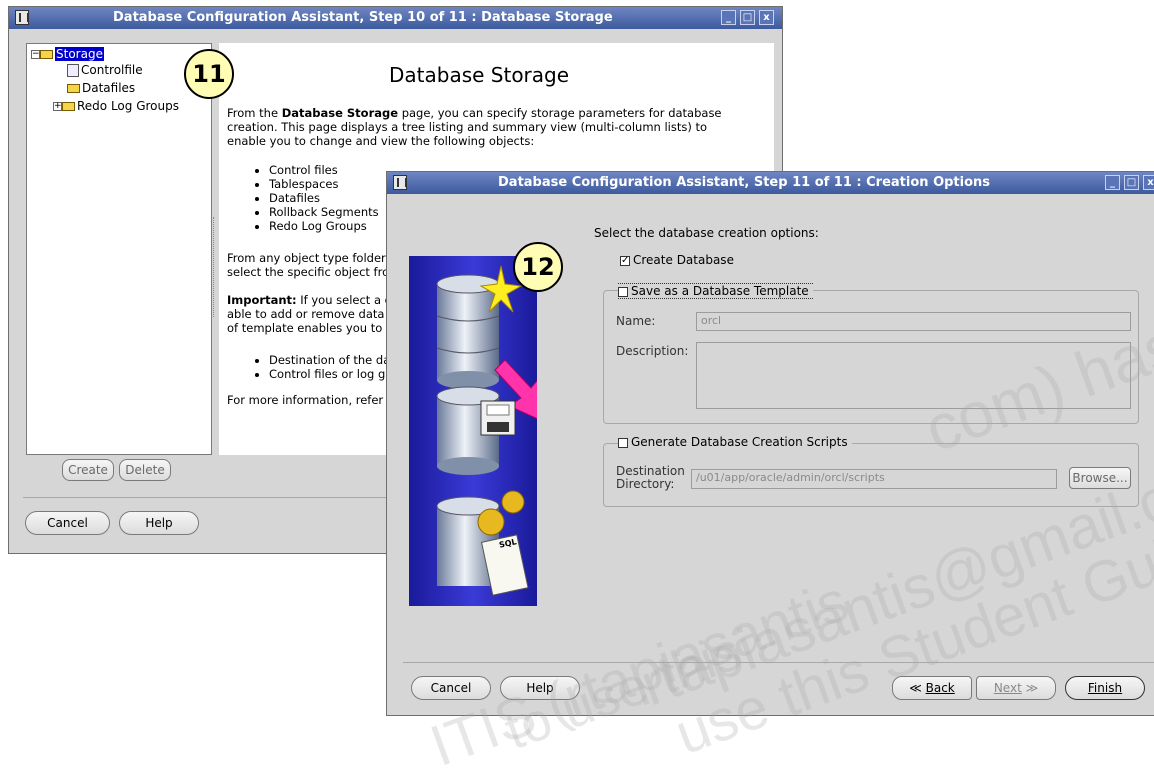 This screenshot has height=780, width=1154. I want to click on tree-item-controlfile: Controlfile, so click(105, 70).